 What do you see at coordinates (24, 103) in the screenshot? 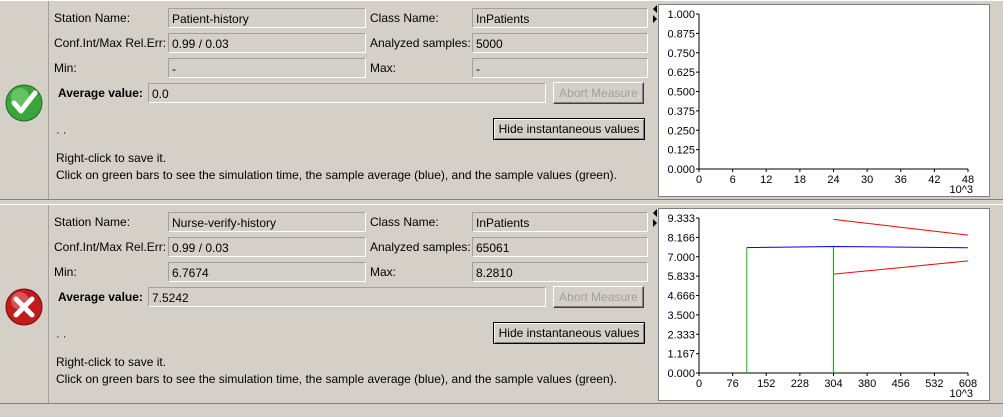
I see `check-icon` at bounding box center [24, 103].